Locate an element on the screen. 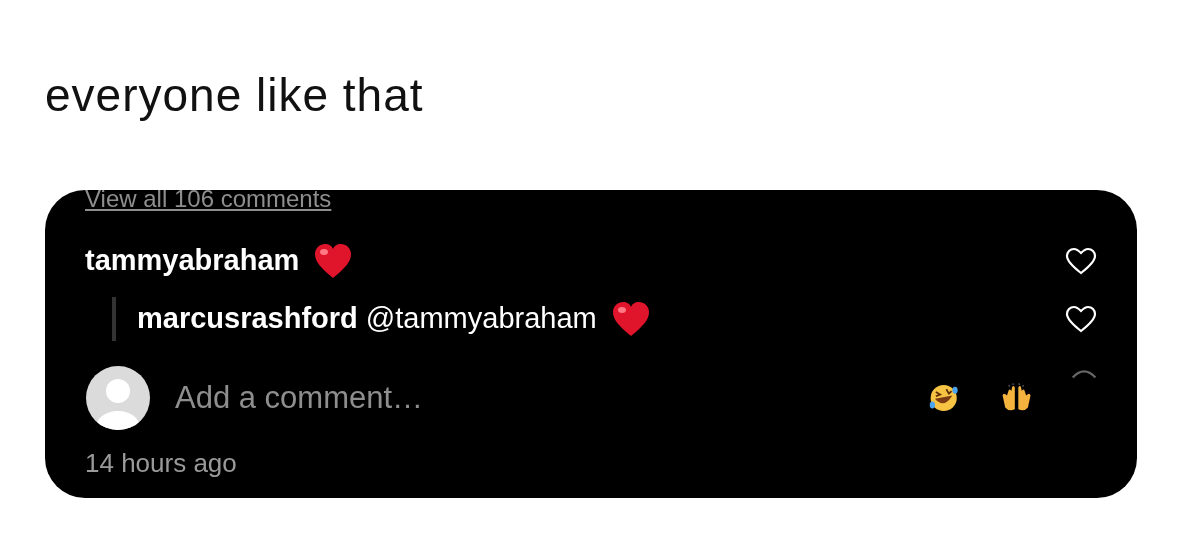  username: marcusrashford is located at coordinates (247, 319).